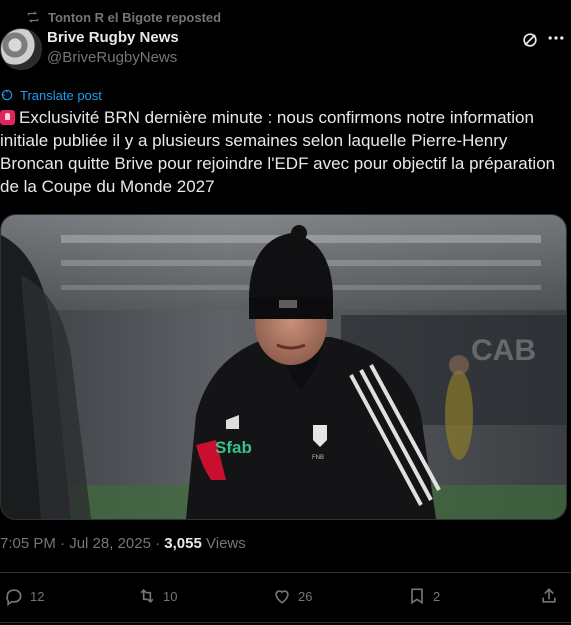 This screenshot has height=625, width=571. I want to click on post-date: Jul 28, 2025, so click(110, 543).